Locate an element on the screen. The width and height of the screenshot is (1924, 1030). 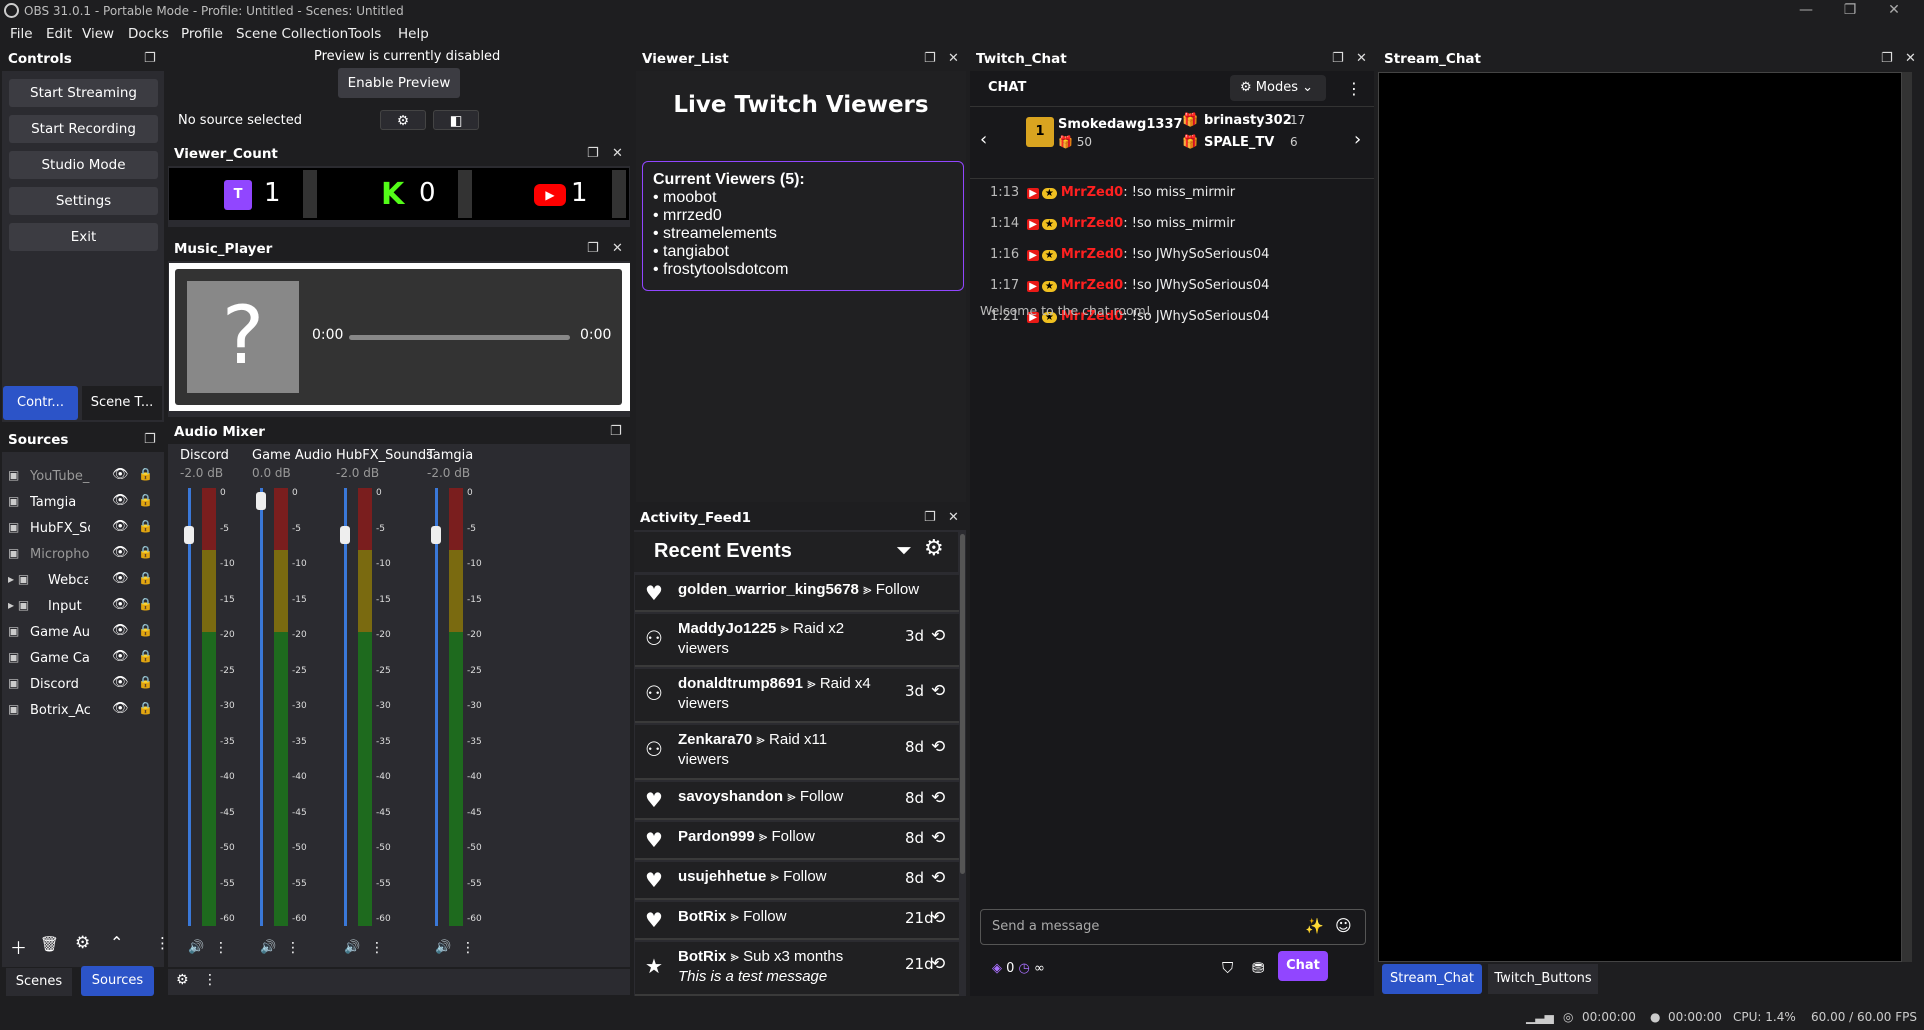
chevron-left-icon: ‹ is located at coordinates (983, 139).